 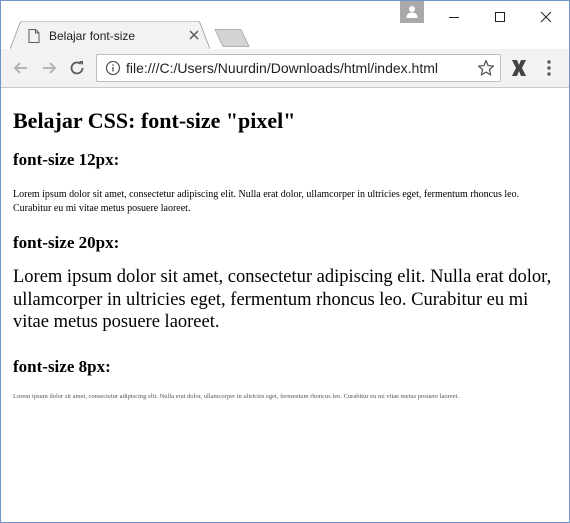 I want to click on section-heading-20px: font-size 20px:, so click(x=66, y=242).